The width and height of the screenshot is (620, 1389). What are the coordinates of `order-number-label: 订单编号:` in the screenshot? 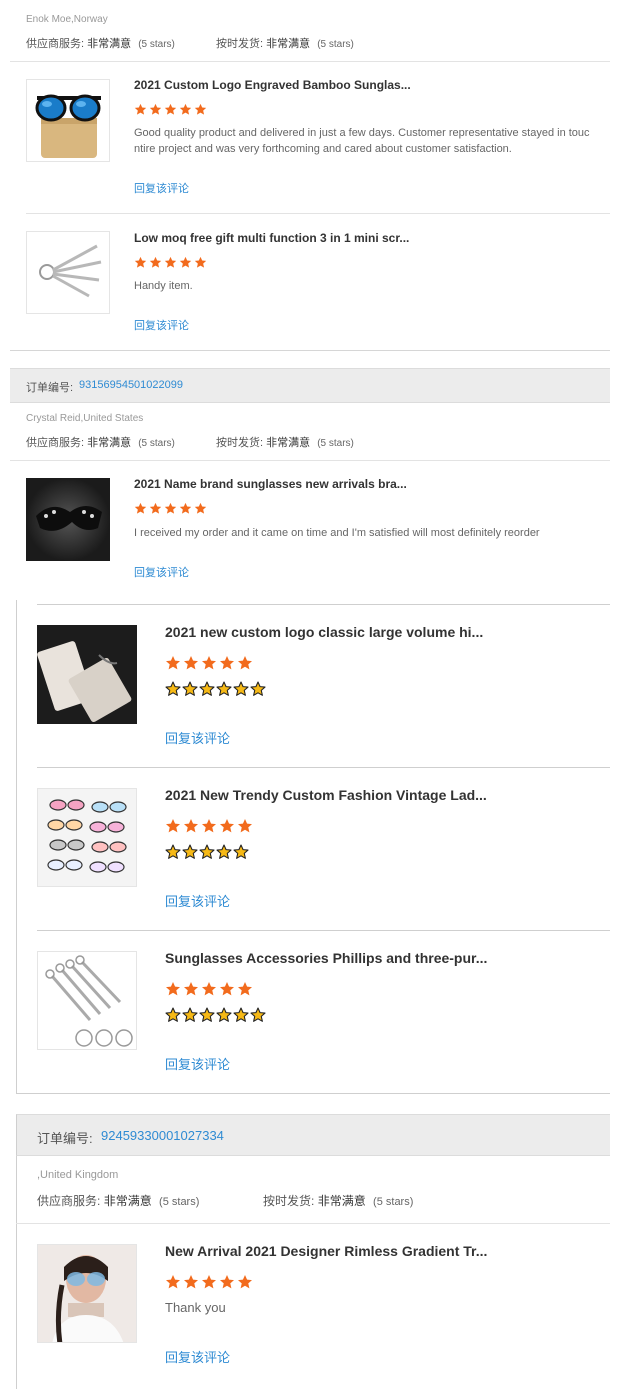 It's located at (65, 1138).